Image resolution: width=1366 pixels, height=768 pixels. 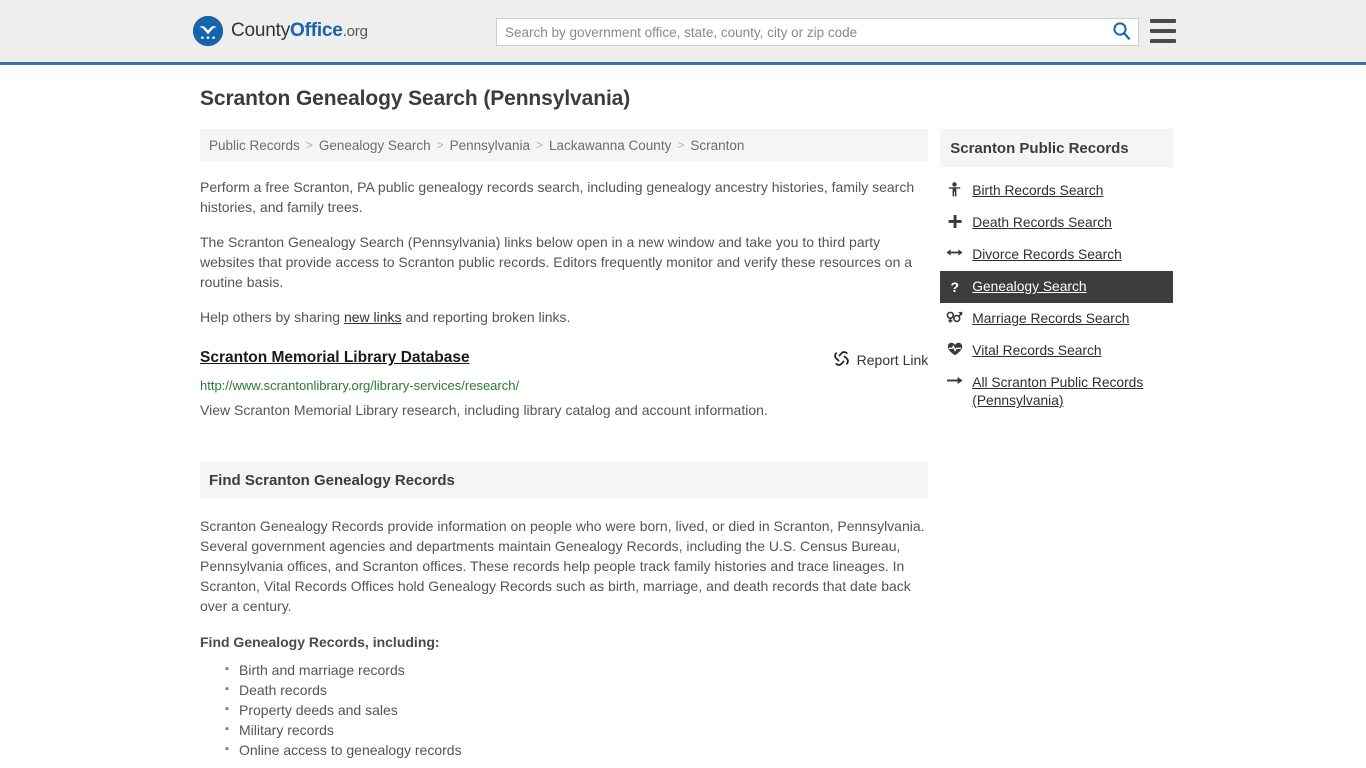 I want to click on left-right-arrow-icon, so click(x=954, y=252).